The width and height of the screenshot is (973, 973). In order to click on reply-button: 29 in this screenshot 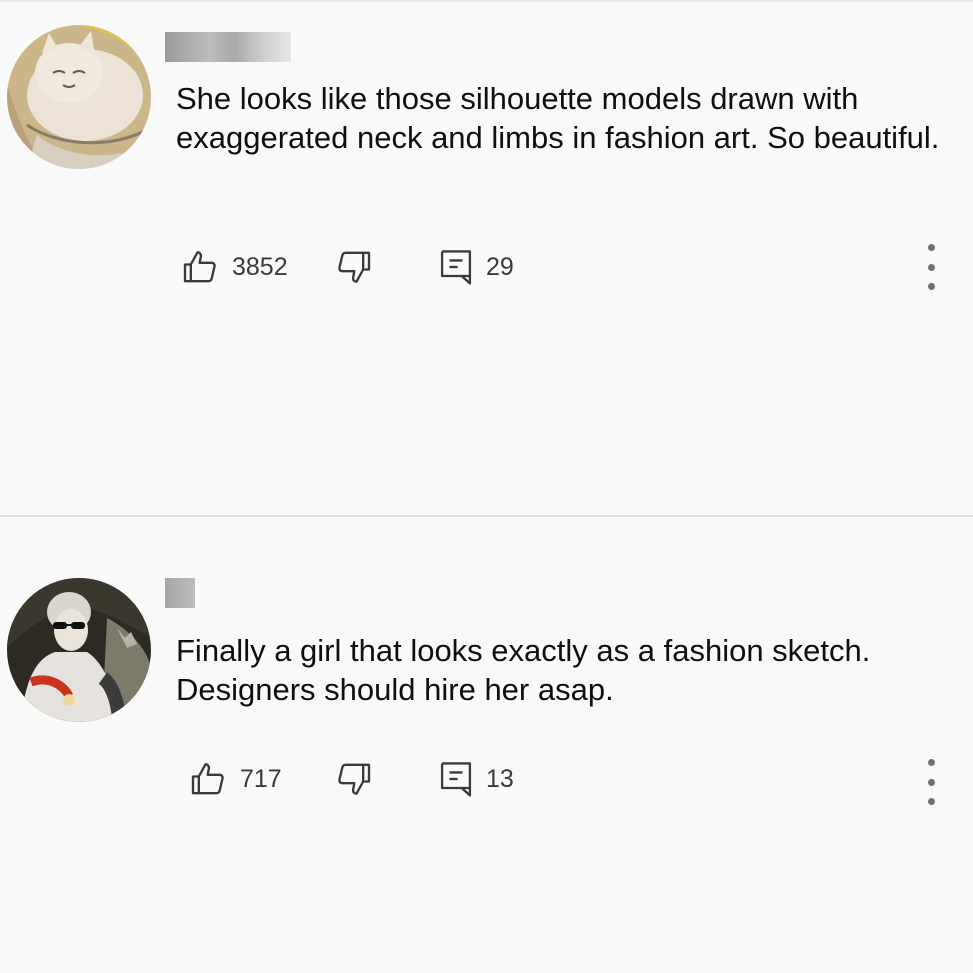, I will do `click(476, 267)`.